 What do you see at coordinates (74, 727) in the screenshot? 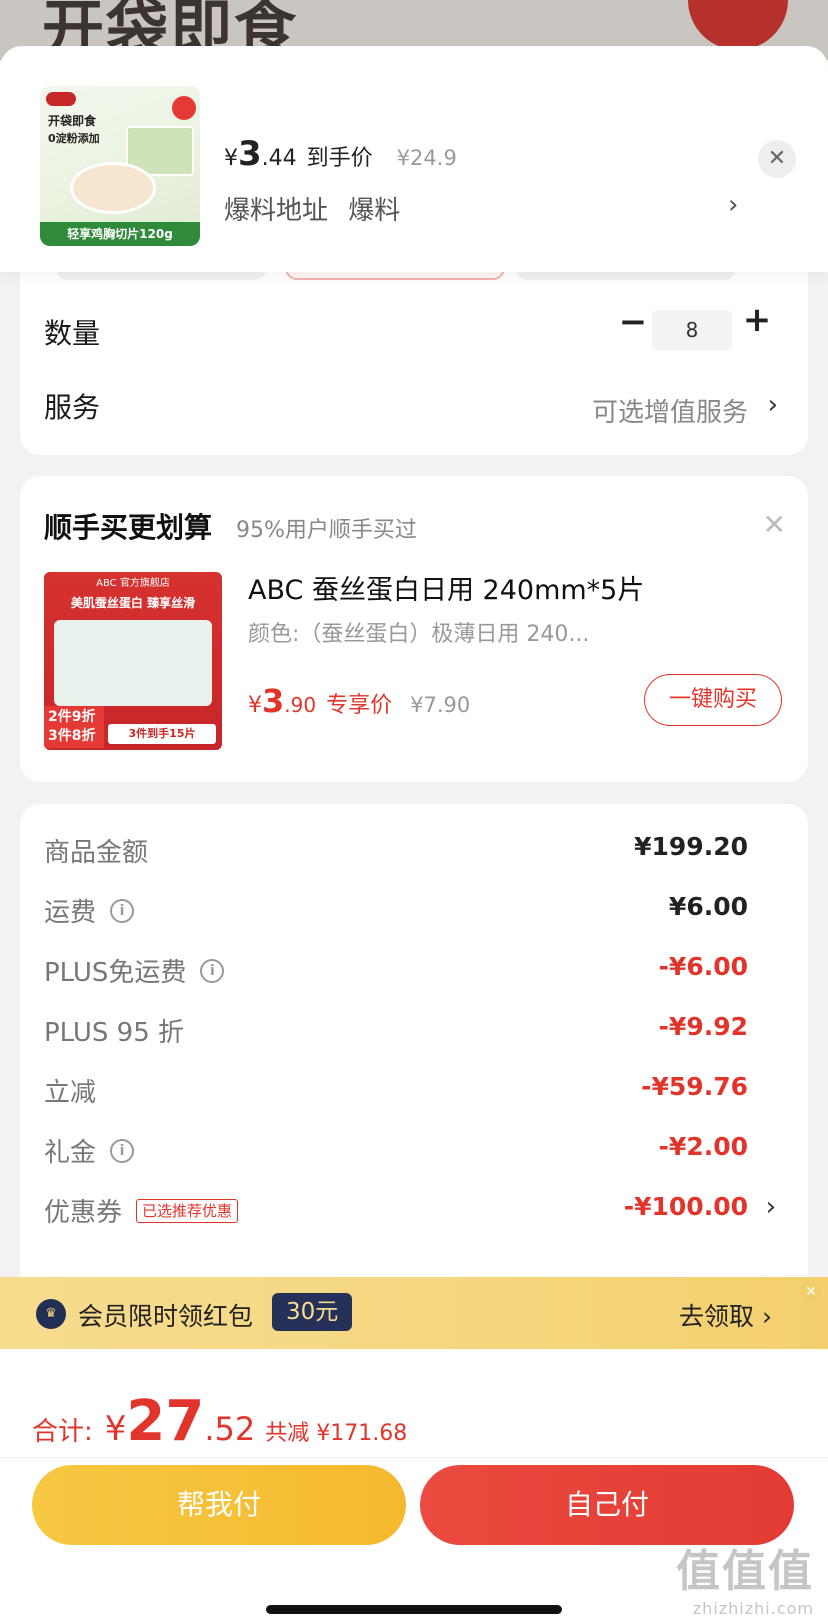
I see `upsell-image-discount: 2件9折 3件8折` at bounding box center [74, 727].